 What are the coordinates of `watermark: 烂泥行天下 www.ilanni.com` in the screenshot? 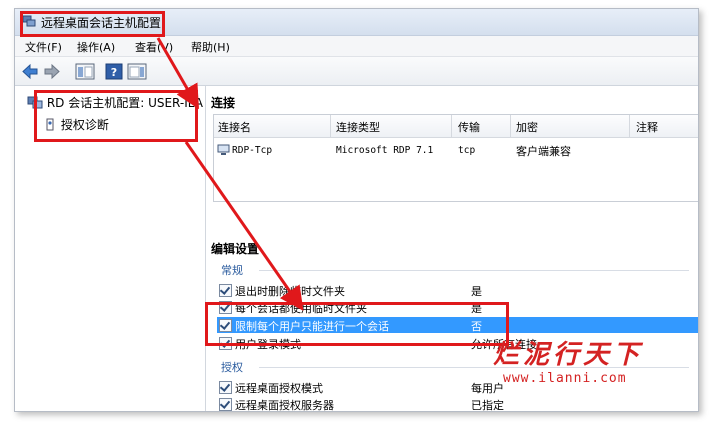 It's located at (568, 360).